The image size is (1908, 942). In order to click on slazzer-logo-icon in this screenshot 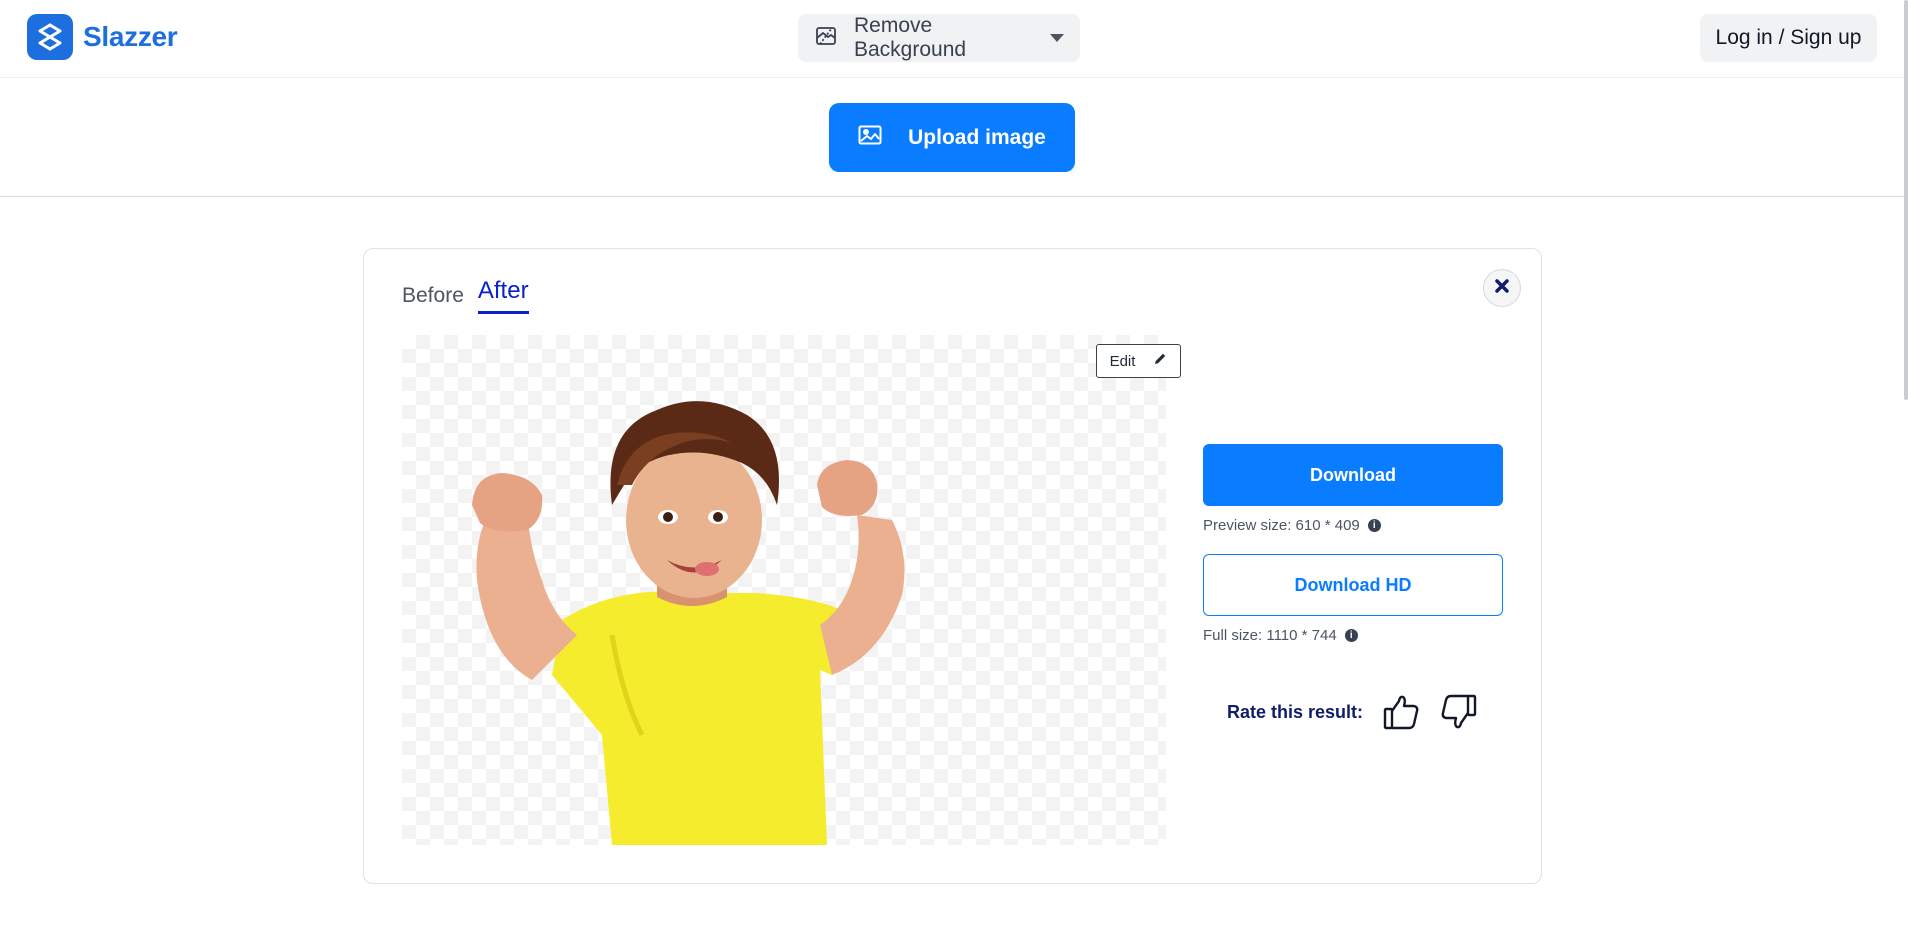, I will do `click(50, 37)`.